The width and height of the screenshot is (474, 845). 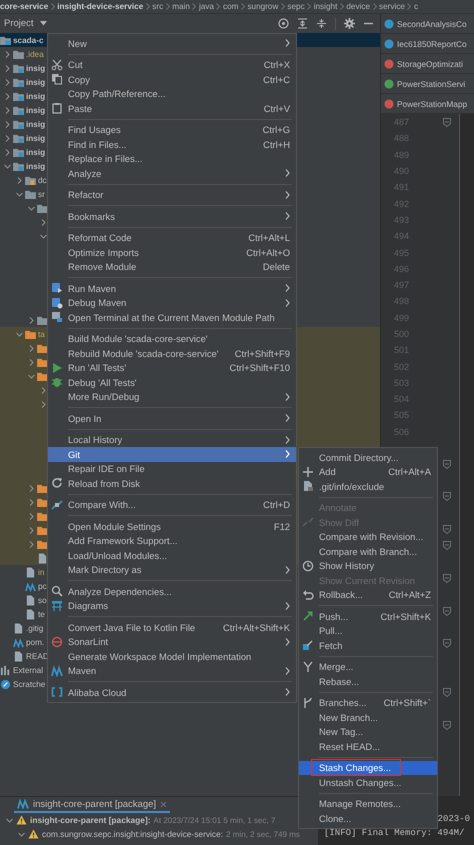 I want to click on shortcut-label: Ctrl+Shift+`, so click(x=407, y=702).